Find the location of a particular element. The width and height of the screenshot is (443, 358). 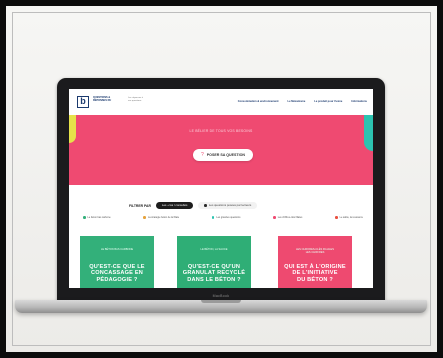

card-category-tag: LE BÉTON BAS CARBONE is located at coordinates (117, 249).